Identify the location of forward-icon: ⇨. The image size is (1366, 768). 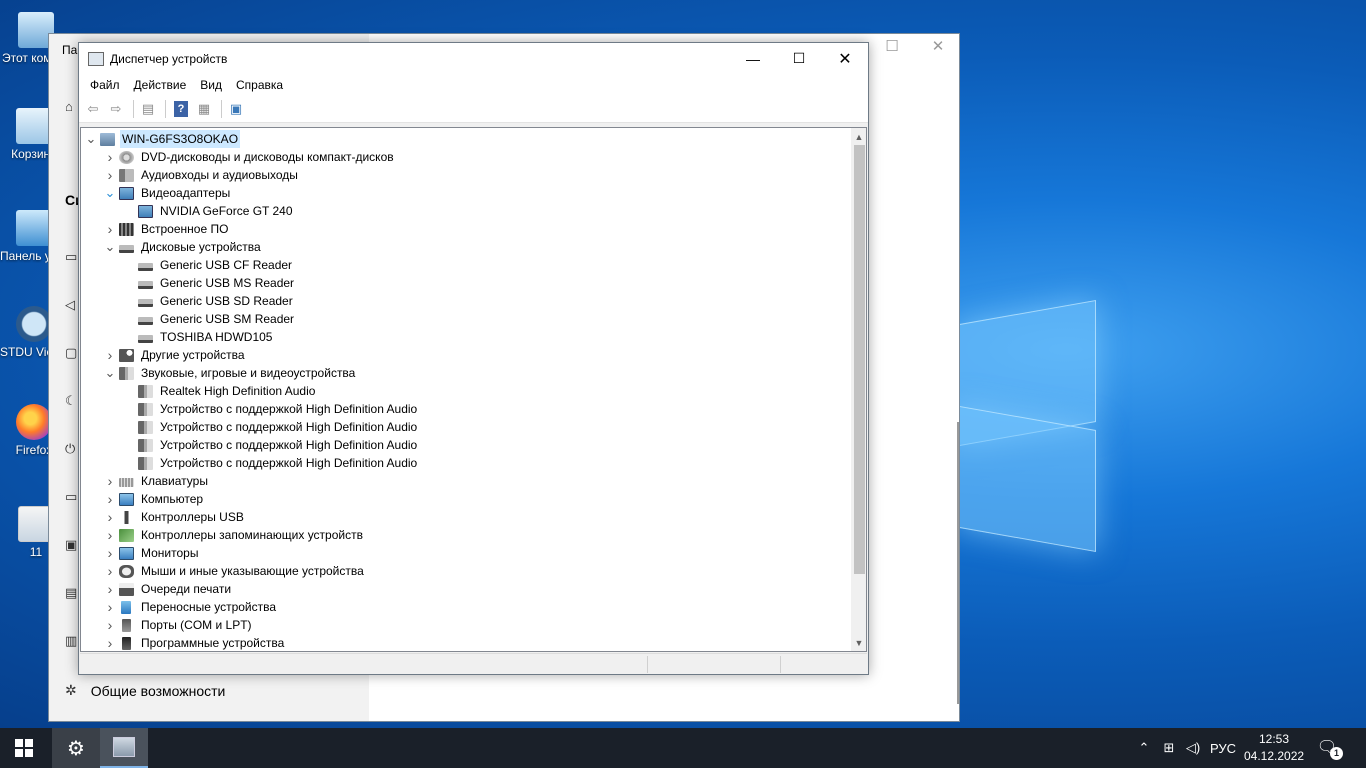
(116, 109).